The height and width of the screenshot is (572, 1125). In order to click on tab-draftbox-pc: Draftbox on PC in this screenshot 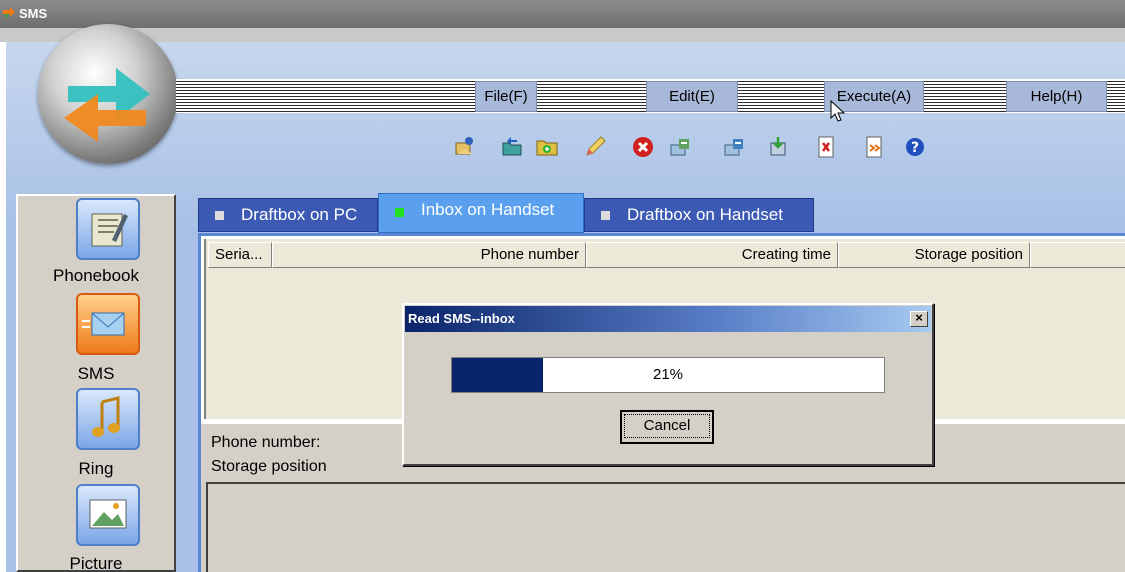, I will do `click(288, 215)`.